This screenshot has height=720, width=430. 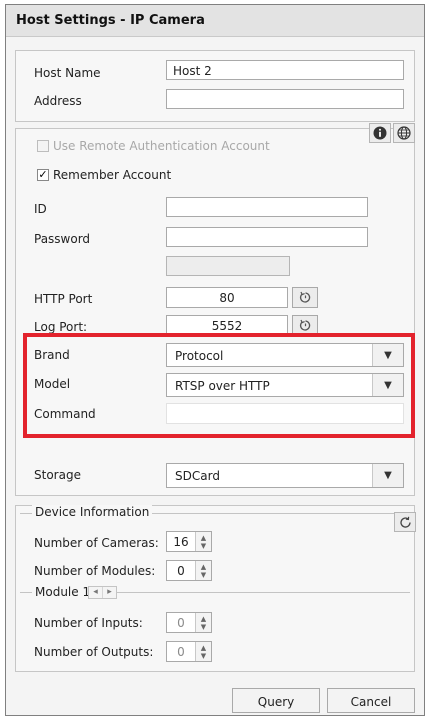 What do you see at coordinates (43, 146) in the screenshot?
I see `use-remote-auth-checkbox` at bounding box center [43, 146].